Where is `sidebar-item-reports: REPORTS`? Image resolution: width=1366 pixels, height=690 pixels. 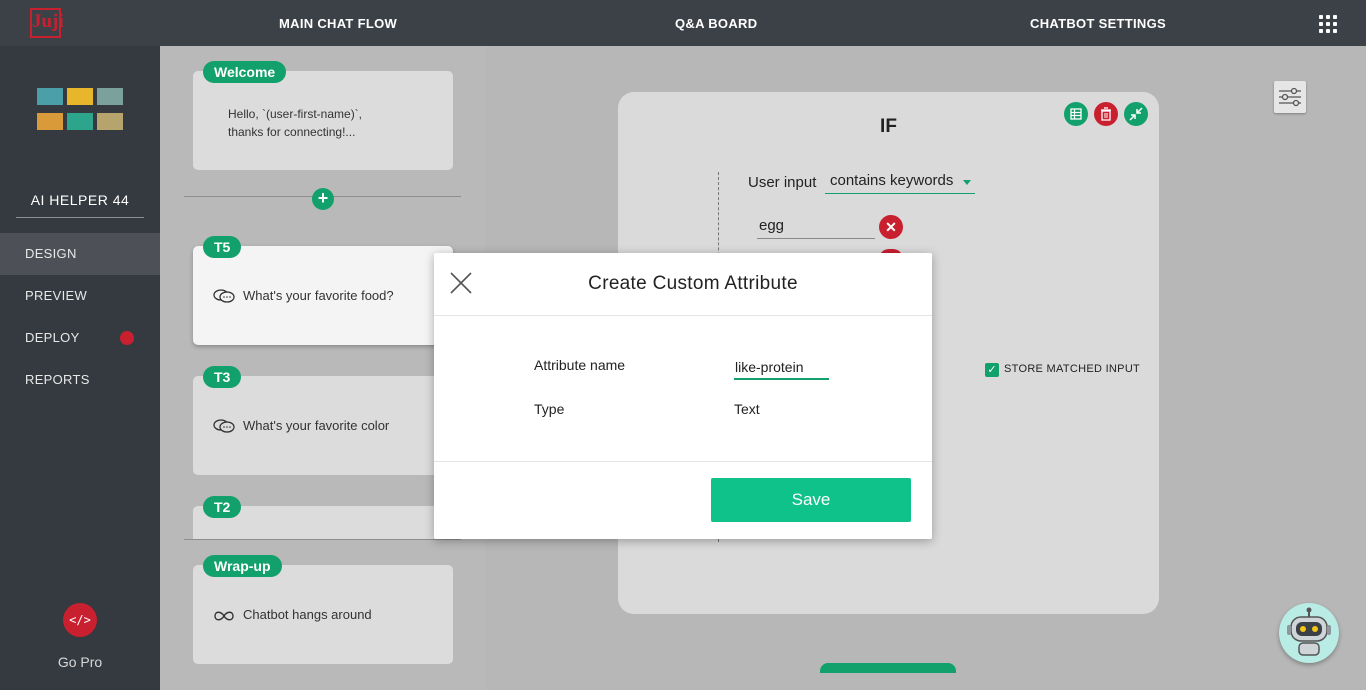 sidebar-item-reports: REPORTS is located at coordinates (80, 380).